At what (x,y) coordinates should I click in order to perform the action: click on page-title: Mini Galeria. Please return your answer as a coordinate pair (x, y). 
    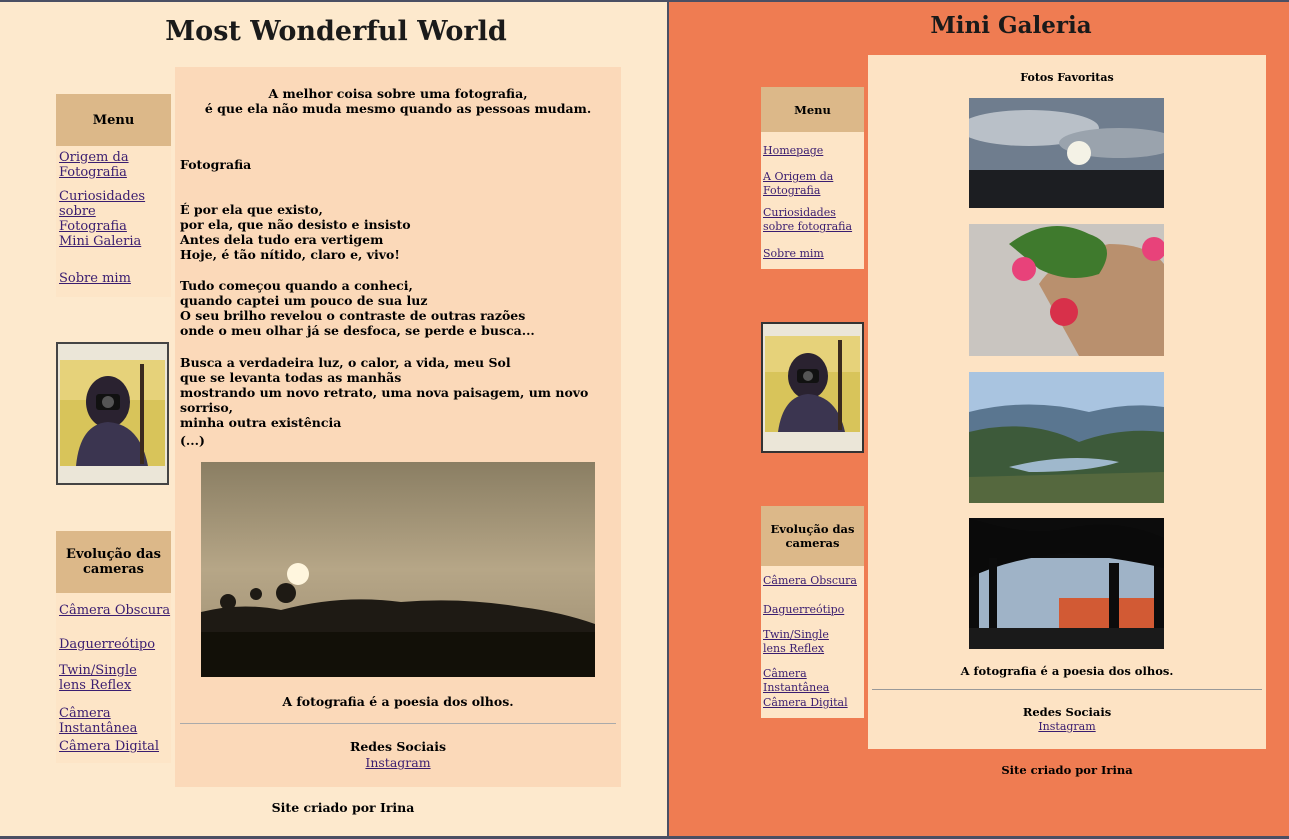
    Looking at the image, I should click on (1011, 25).